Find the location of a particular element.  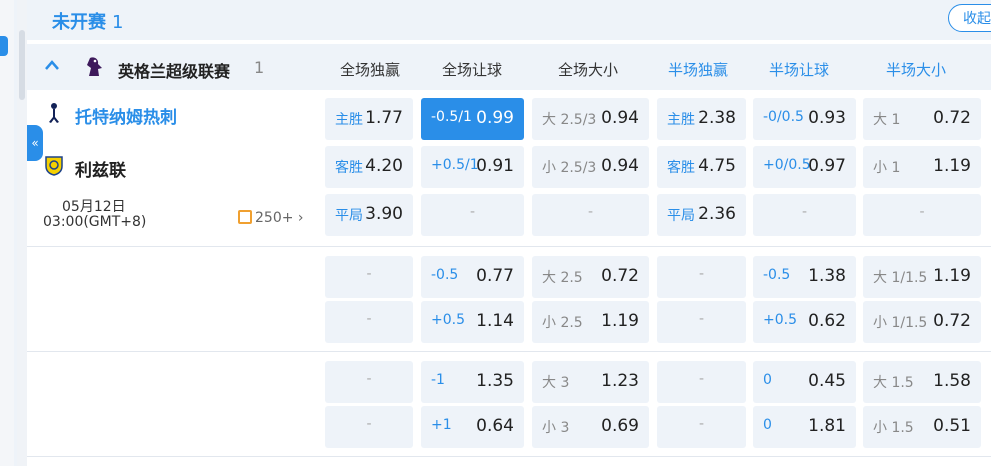

section-title: 未开赛 1 is located at coordinates (88, 22).